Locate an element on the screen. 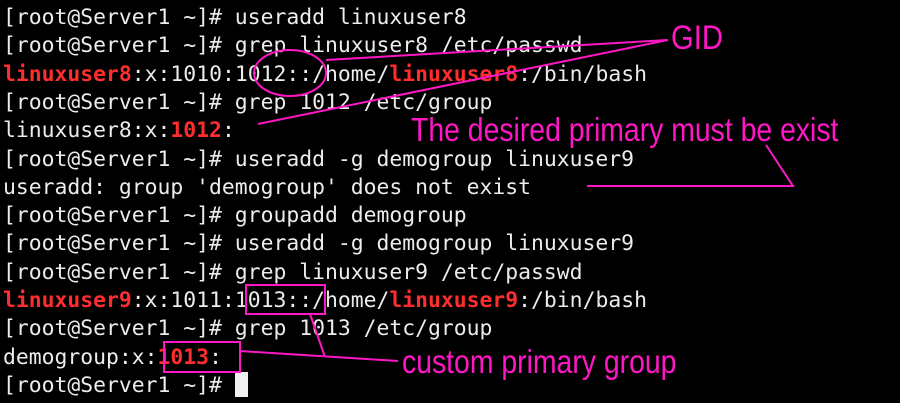  terminal-text: [root@Server1 ~]# useradd linuxuser8 is located at coordinates (235, 17).